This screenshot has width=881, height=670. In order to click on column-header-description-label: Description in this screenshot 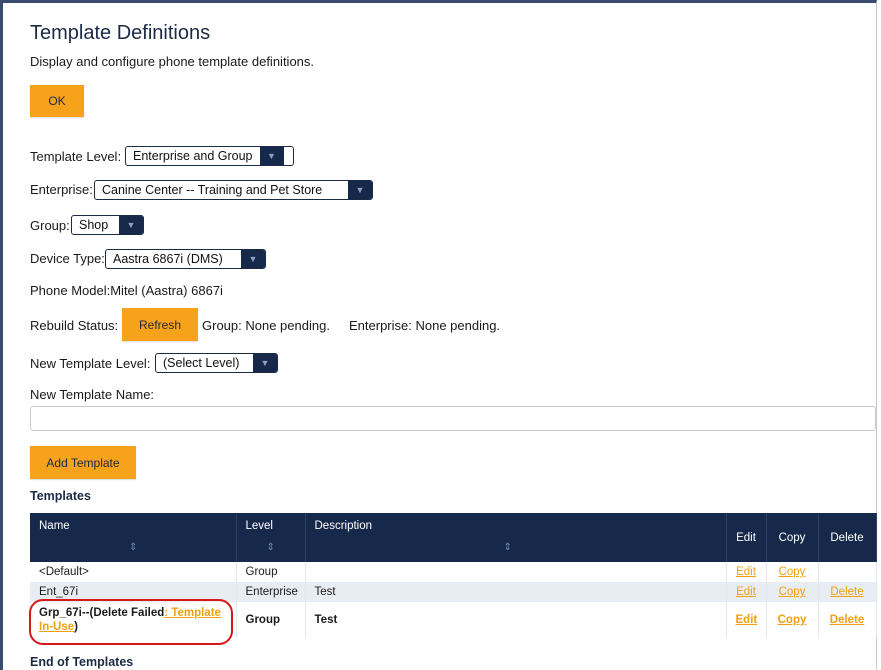, I will do `click(343, 526)`.